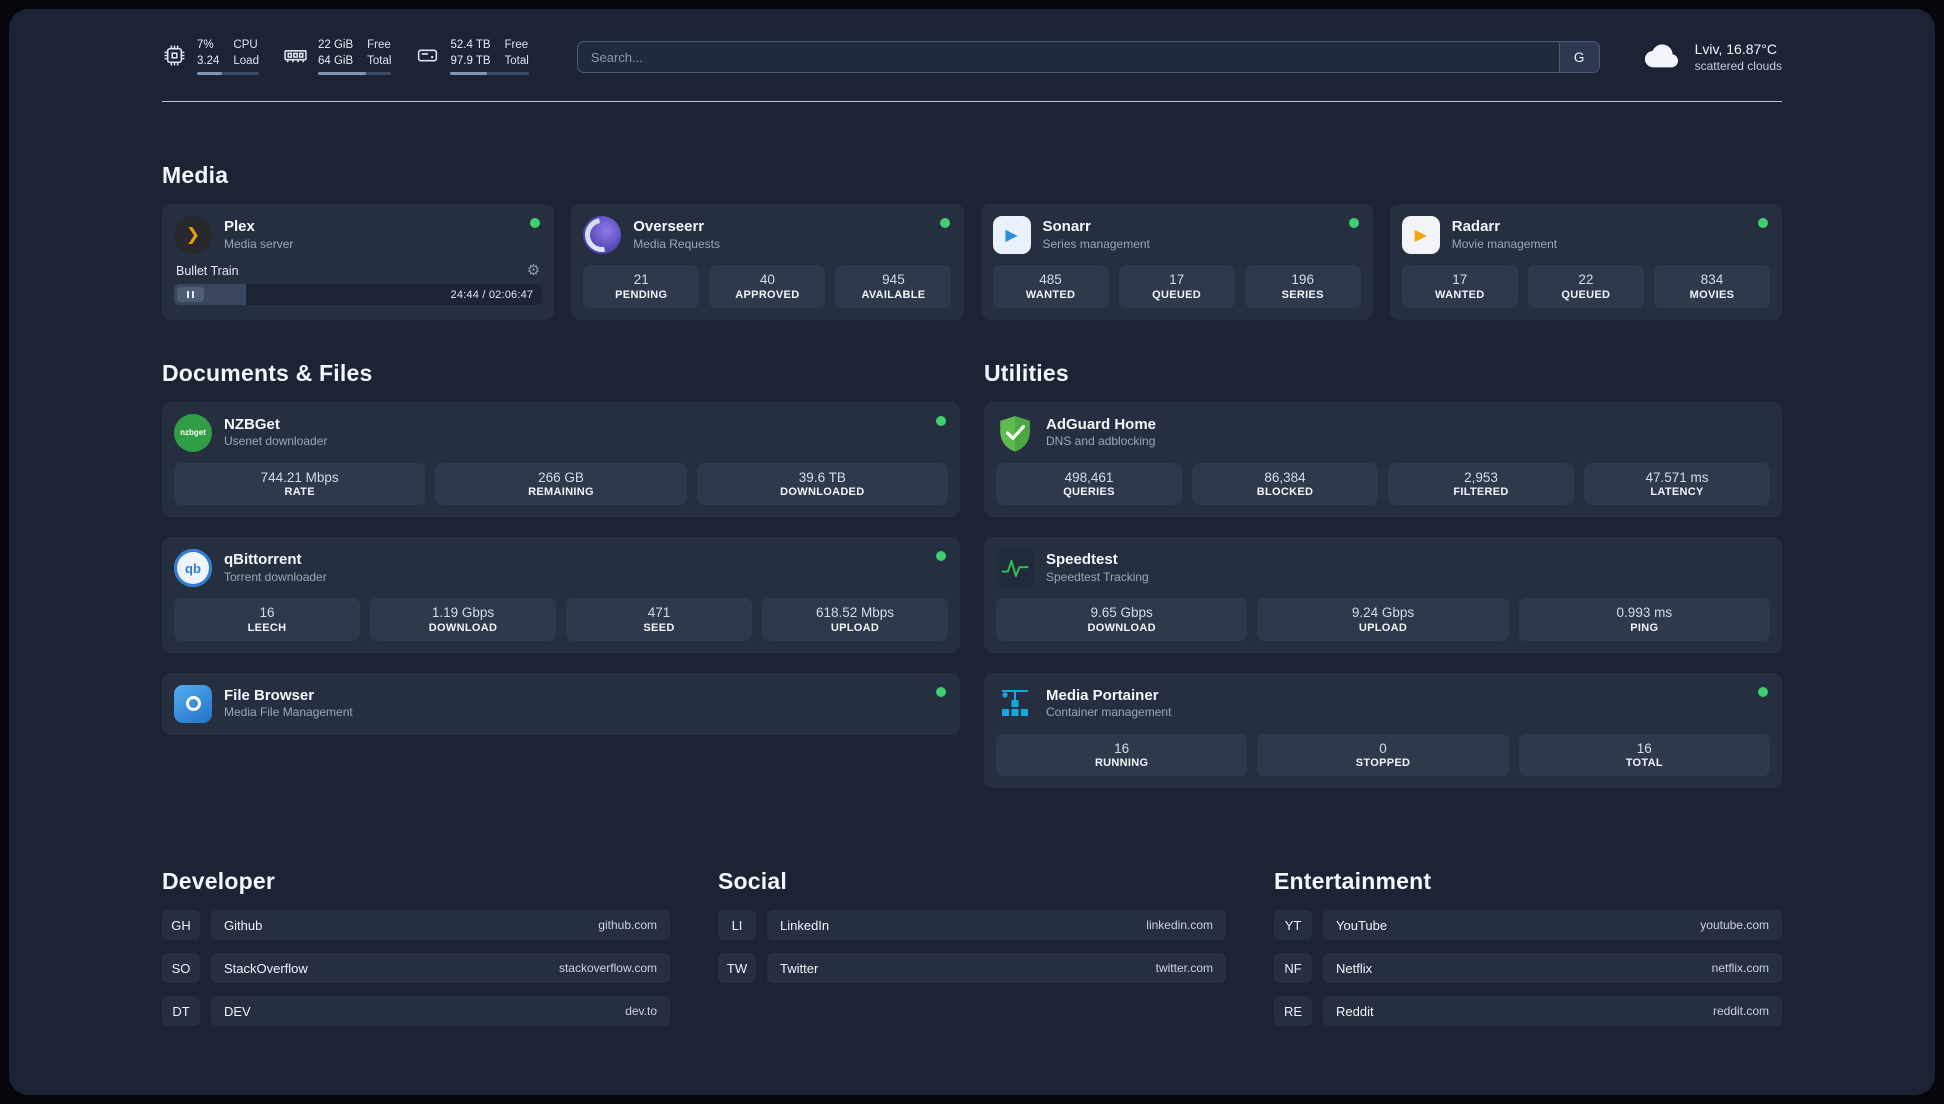  Describe the element at coordinates (470, 60) in the screenshot. I see `disk-total-value: 97.9 TB` at that location.